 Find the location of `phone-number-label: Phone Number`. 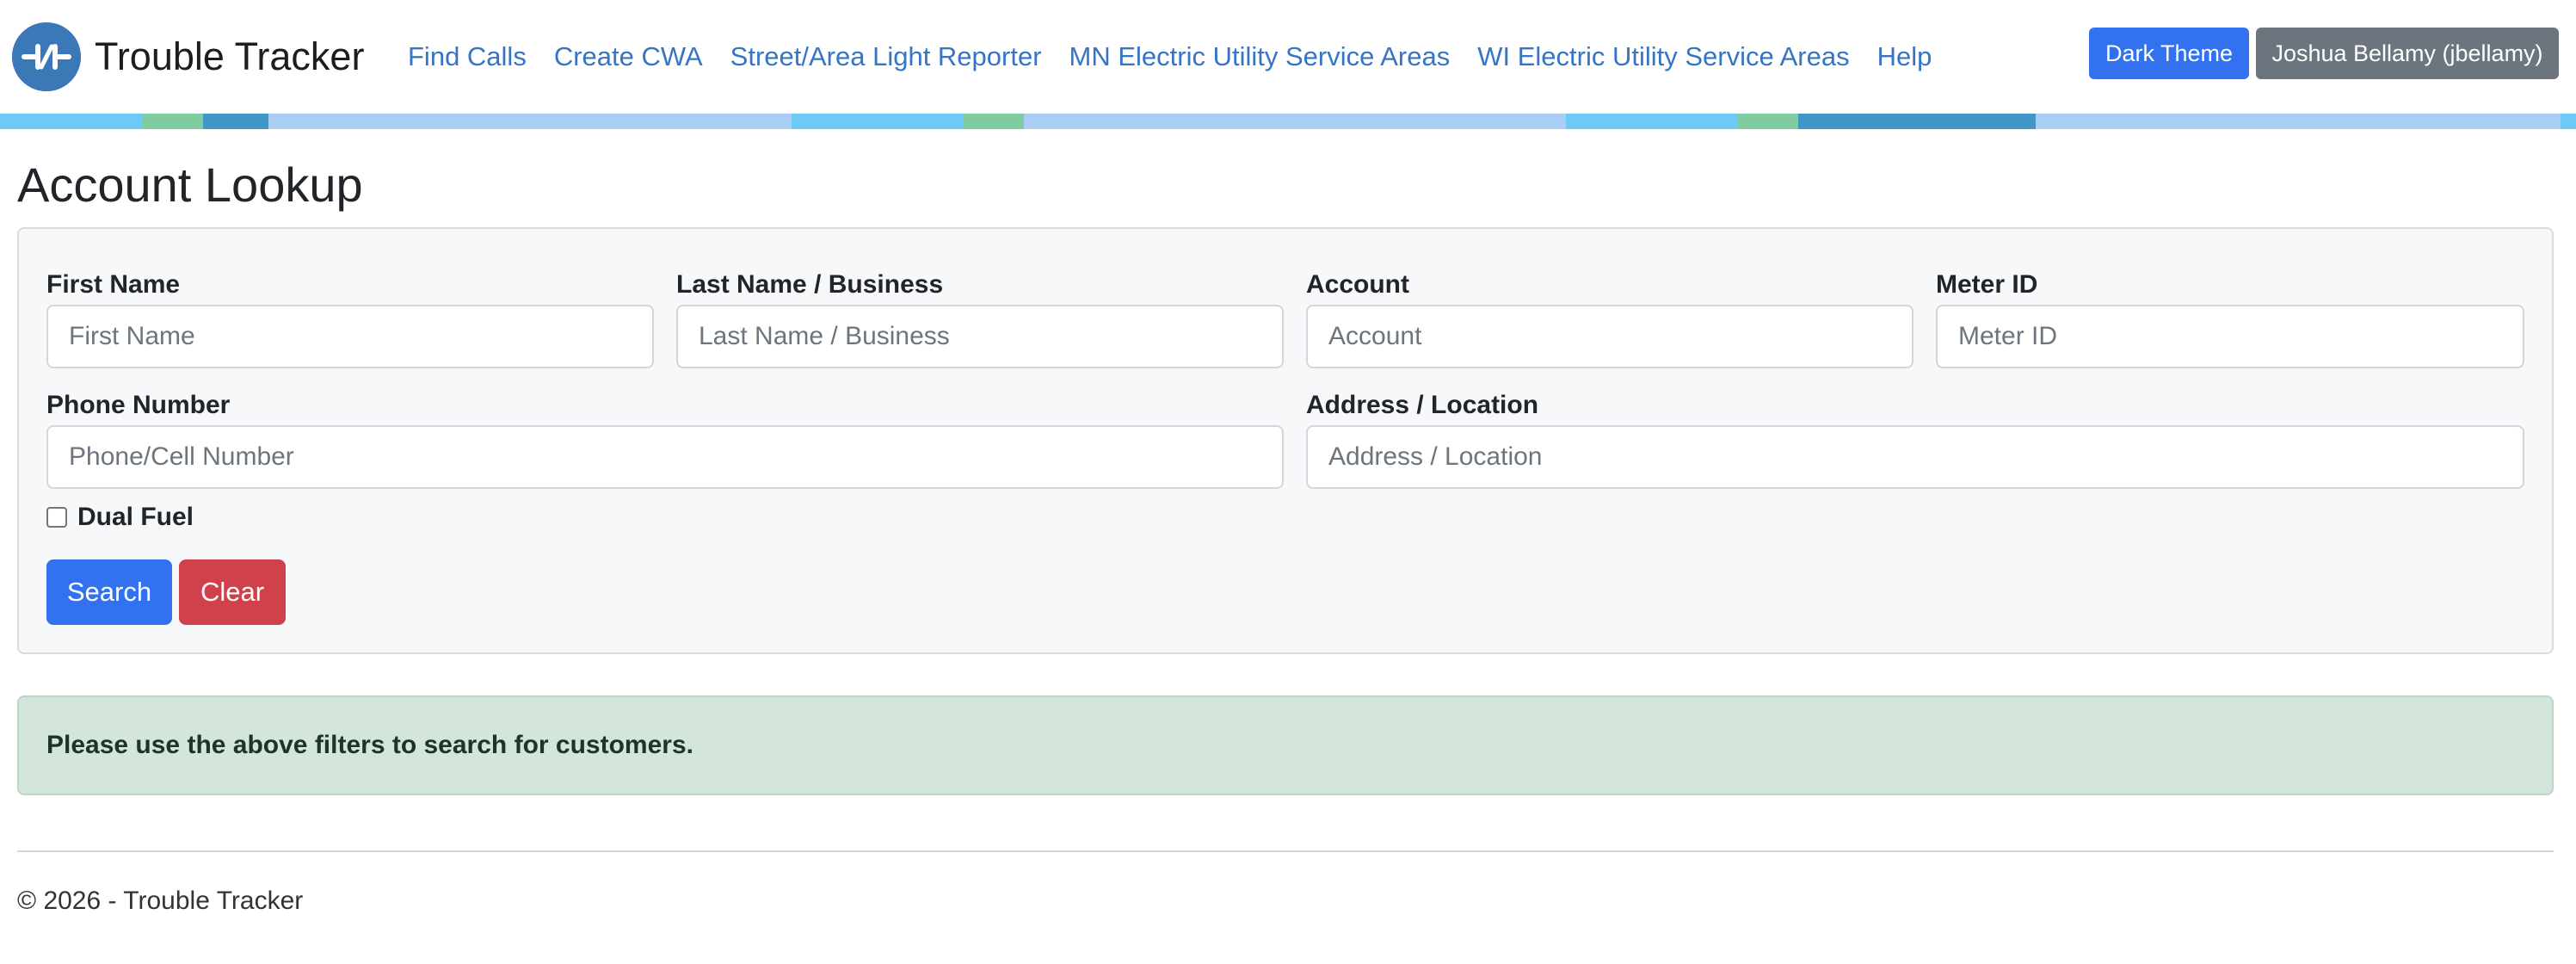

phone-number-label: Phone Number is located at coordinates (139, 405).